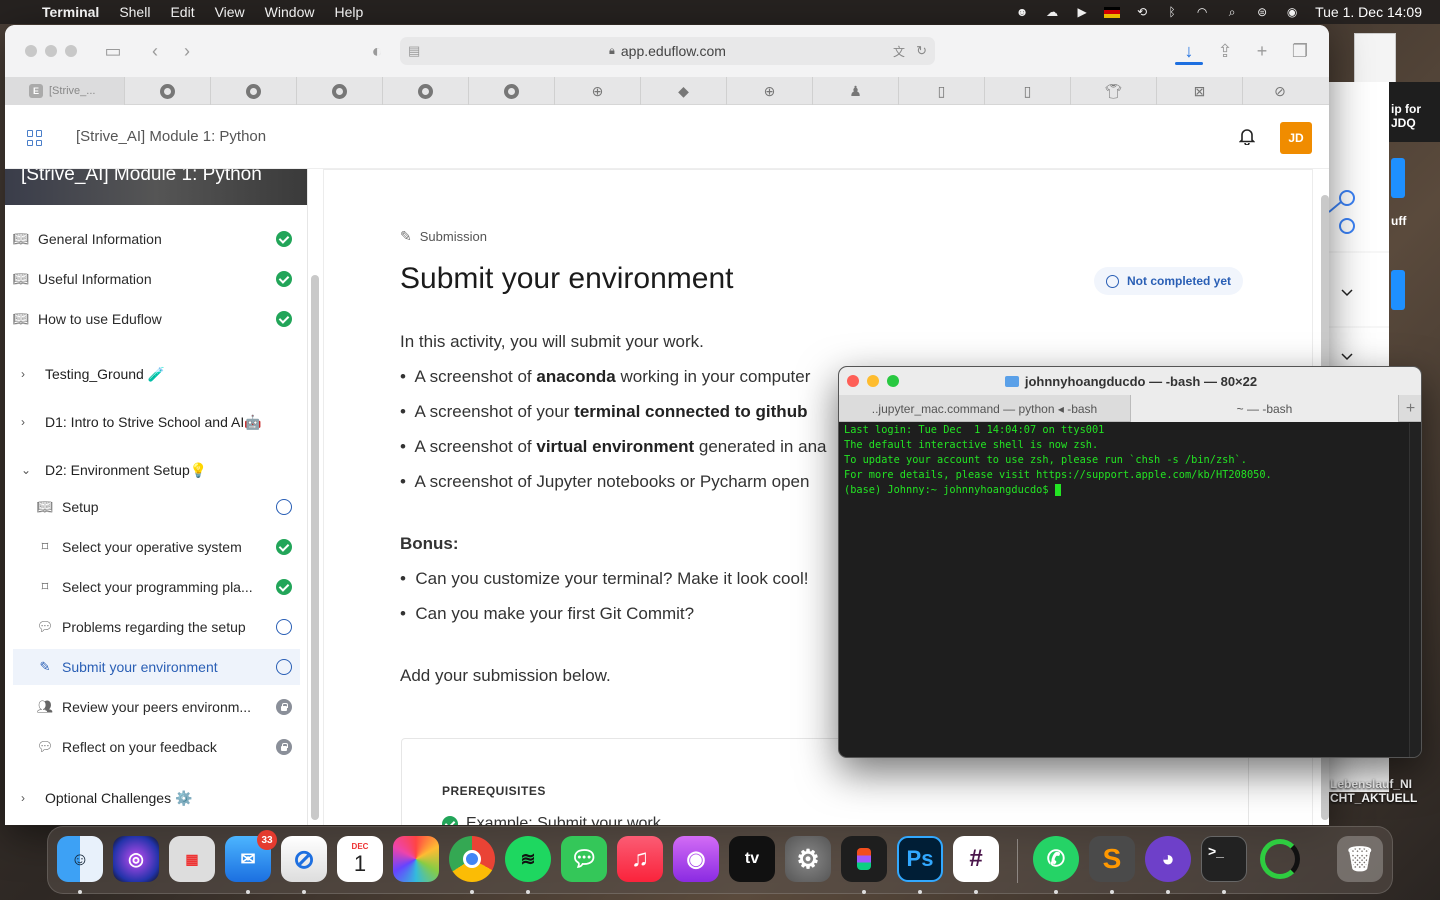  What do you see at coordinates (1375, 59) in the screenshot?
I see `desktop-file-icon` at bounding box center [1375, 59].